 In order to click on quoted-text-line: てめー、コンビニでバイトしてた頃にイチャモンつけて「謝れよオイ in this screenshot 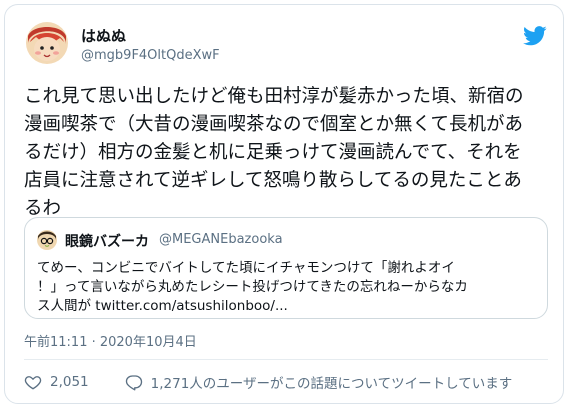, I will do `click(246, 268)`.